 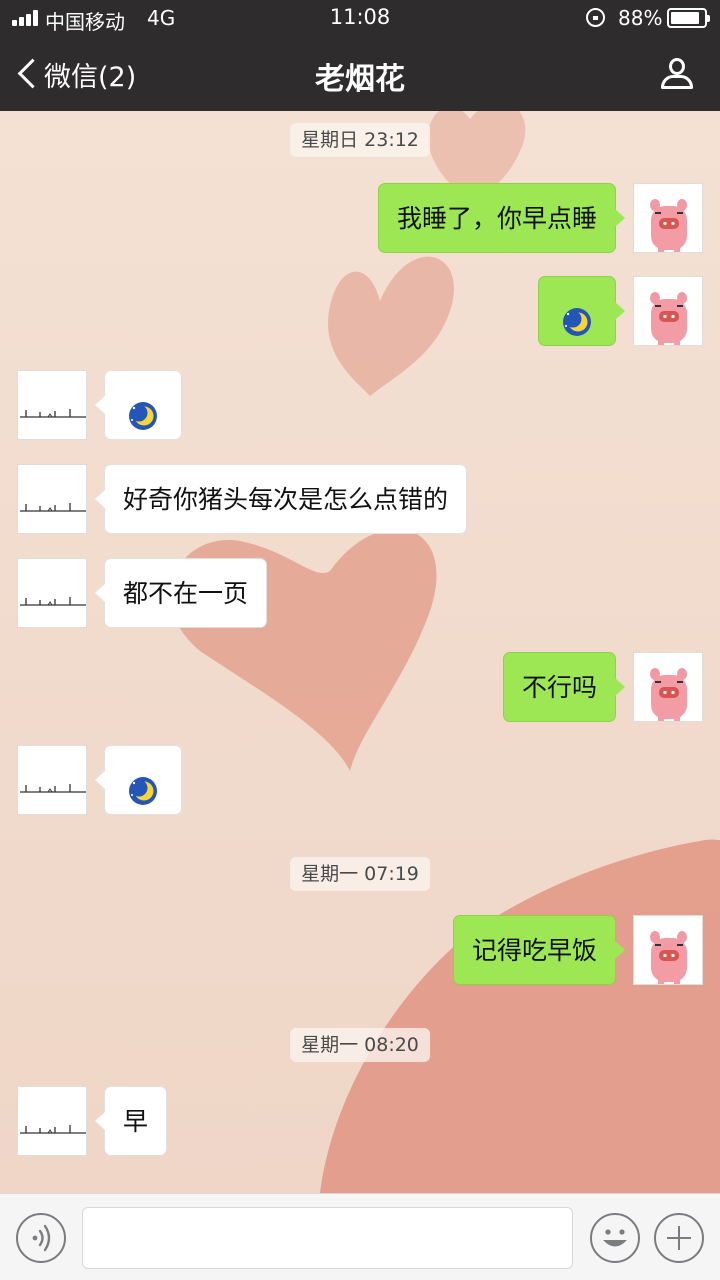 I want to click on chat-info-button, so click(x=677, y=74).